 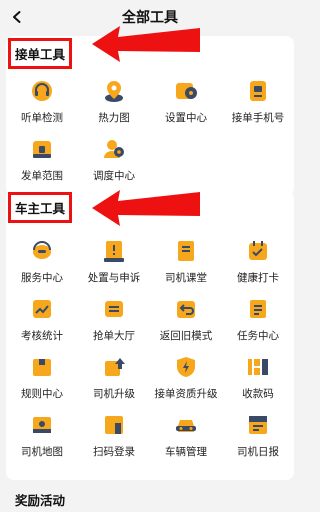 What do you see at coordinates (258, 425) in the screenshot?
I see `daily-report-icon` at bounding box center [258, 425].